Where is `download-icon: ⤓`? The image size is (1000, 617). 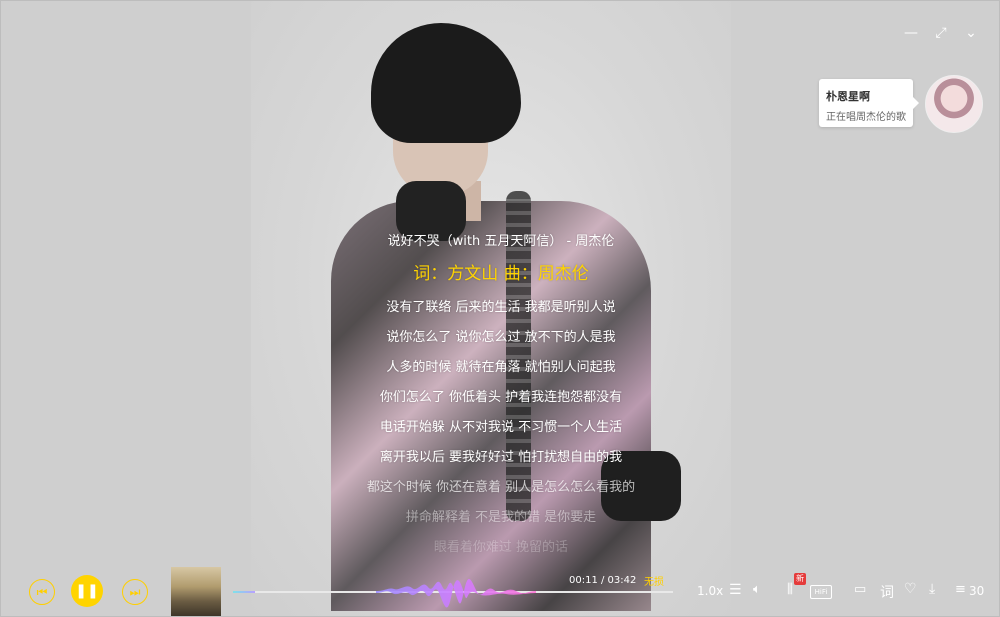 download-icon: ⤓ is located at coordinates (932, 589).